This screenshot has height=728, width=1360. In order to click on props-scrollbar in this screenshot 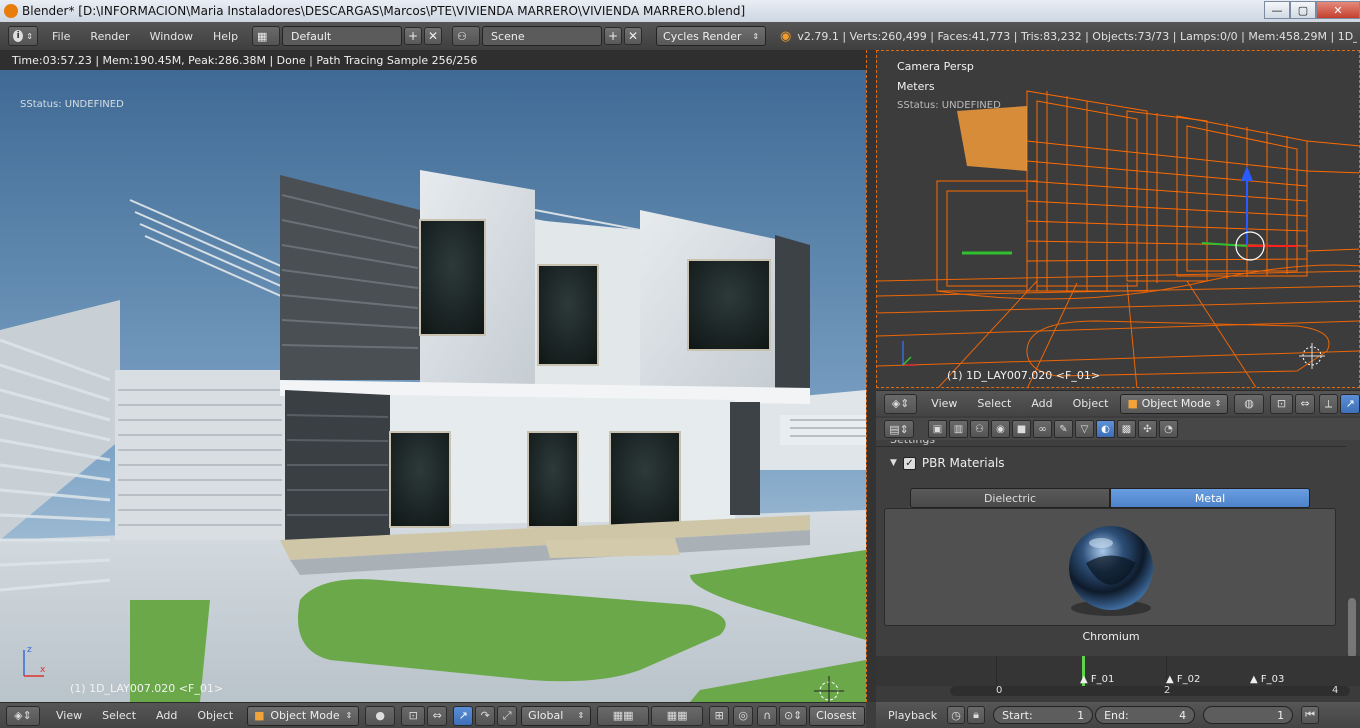, I will do `click(1352, 553)`.